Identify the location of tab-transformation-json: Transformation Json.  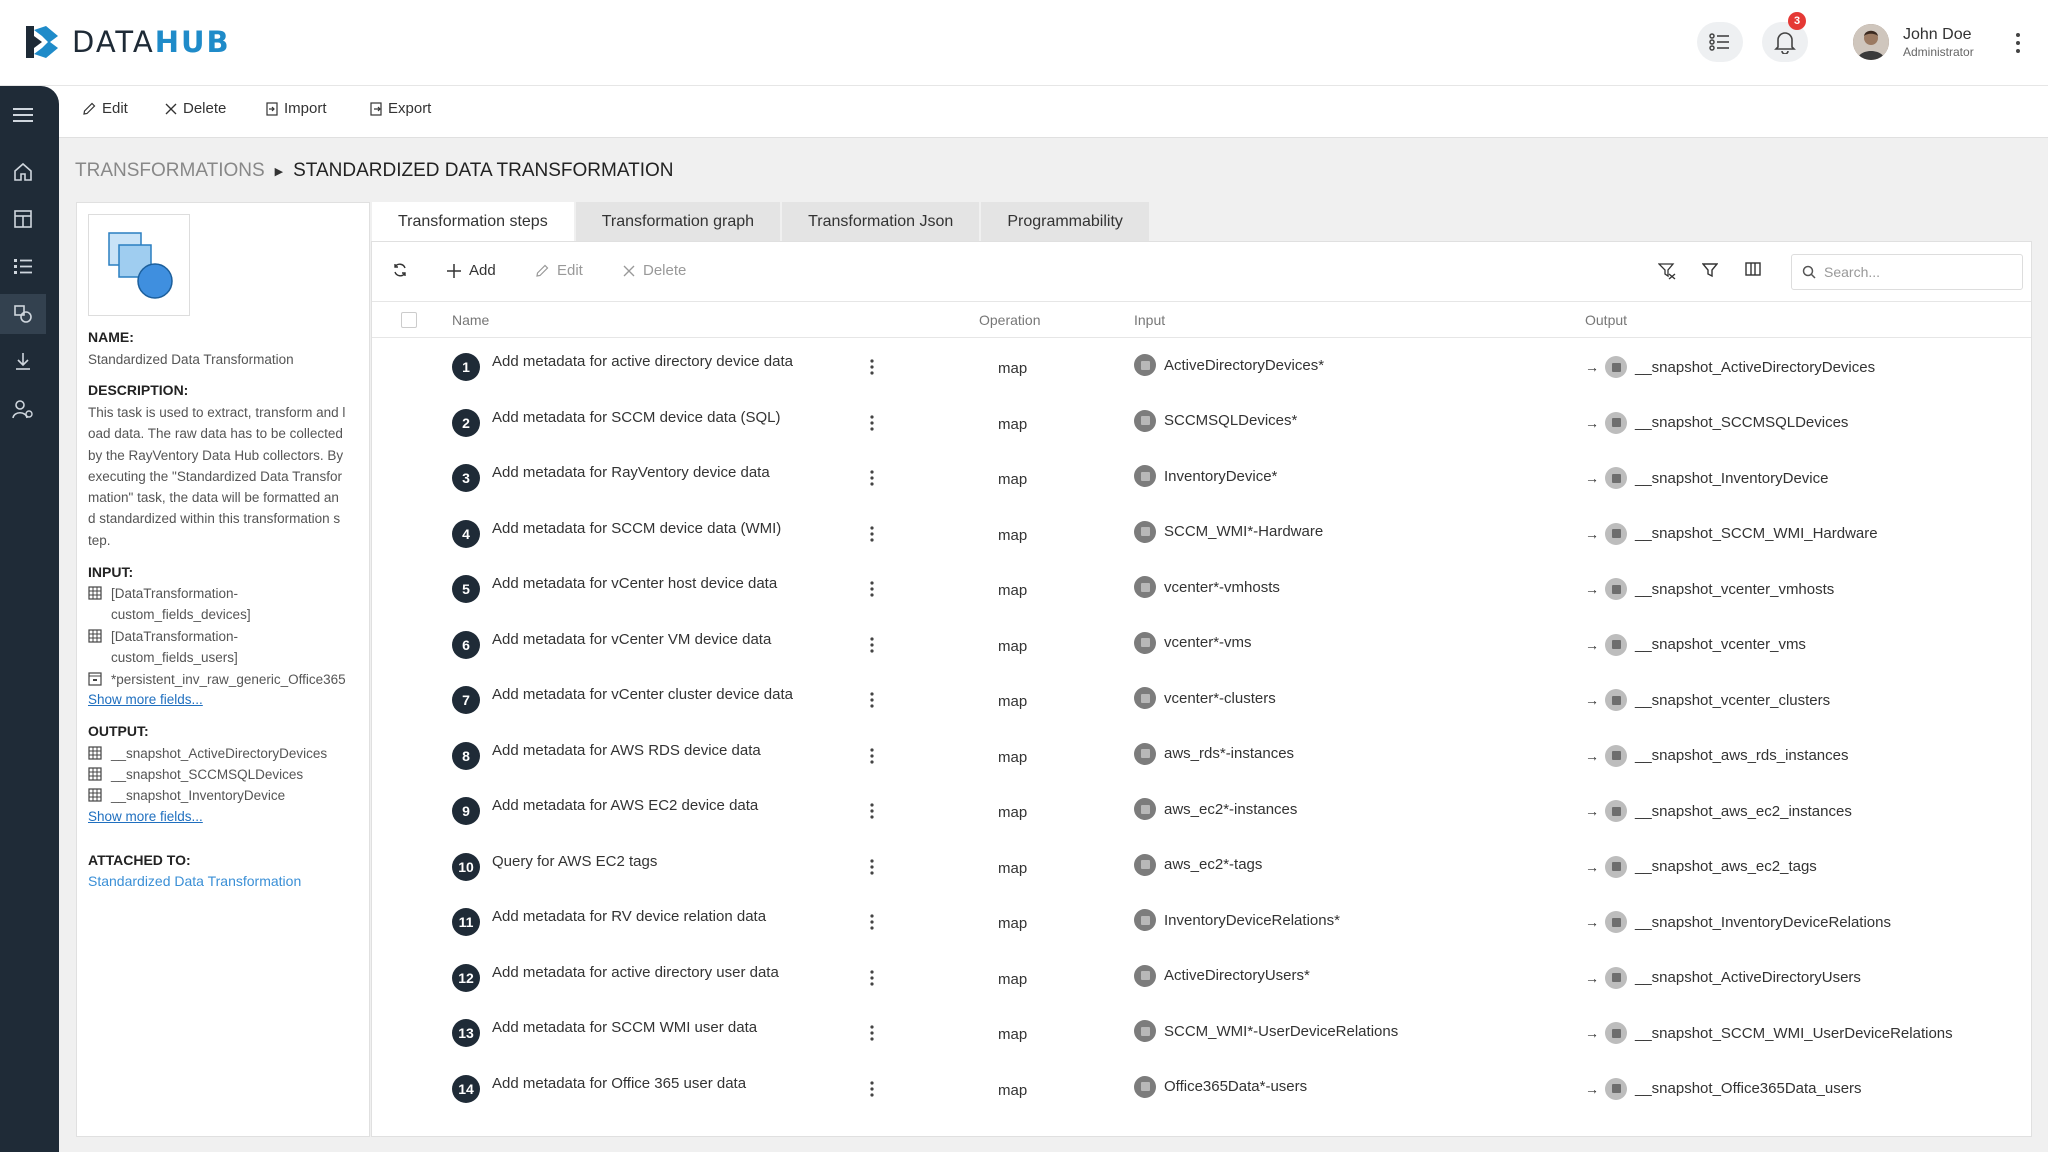
(882, 222).